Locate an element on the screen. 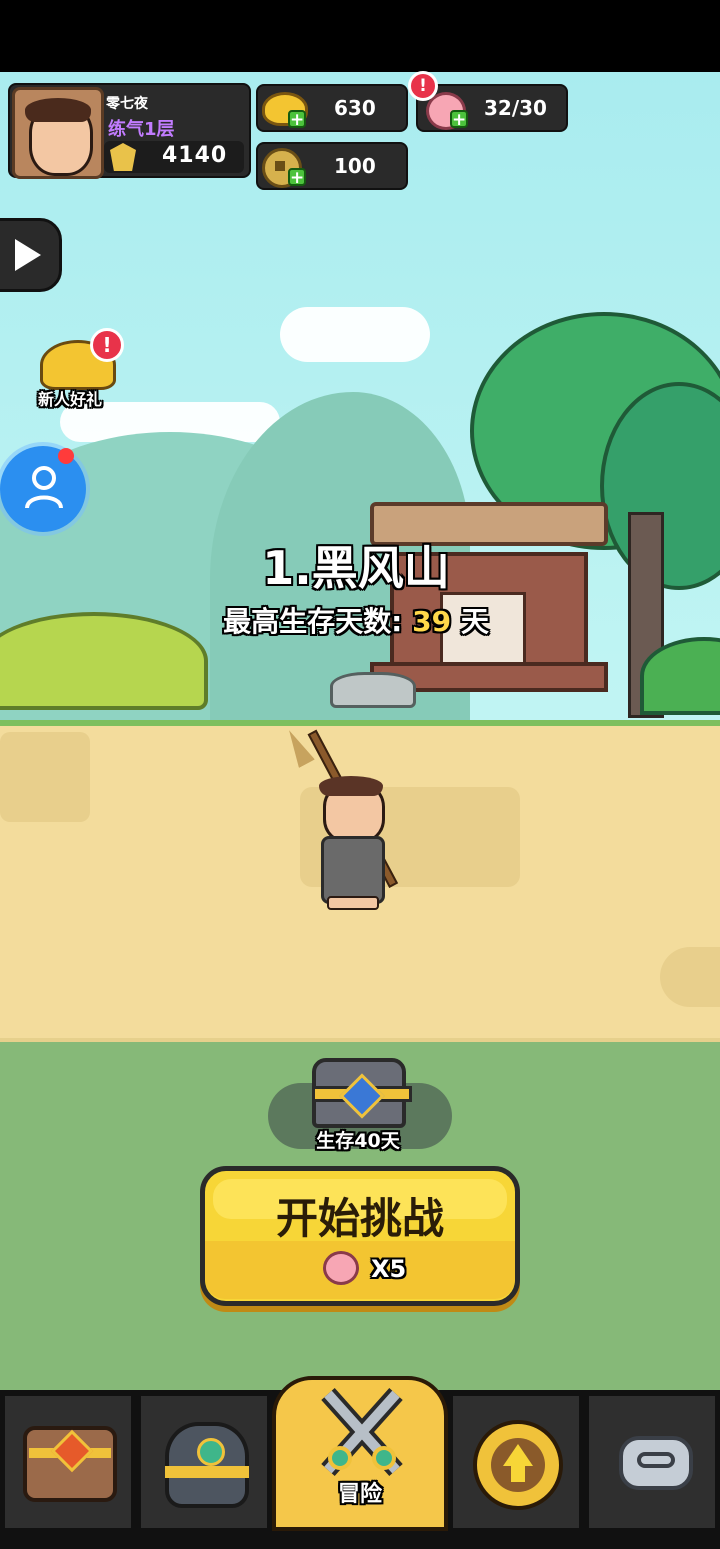 The width and height of the screenshot is (720, 1549). add-coin-icon: + is located at coordinates (297, 177).